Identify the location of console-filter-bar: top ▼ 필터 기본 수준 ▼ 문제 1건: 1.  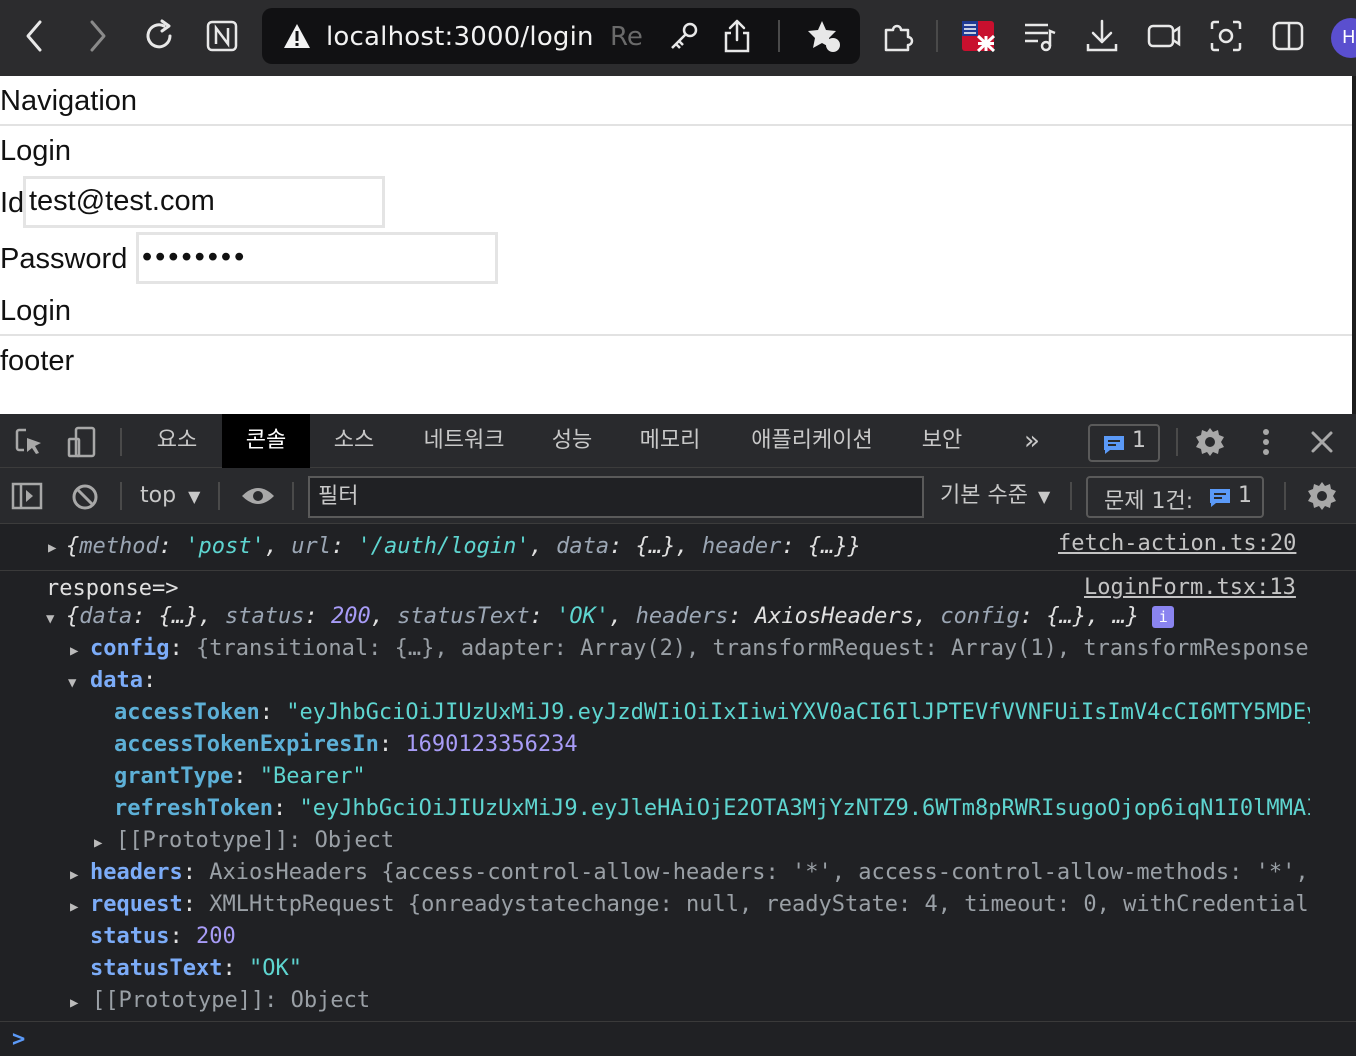
(678, 496).